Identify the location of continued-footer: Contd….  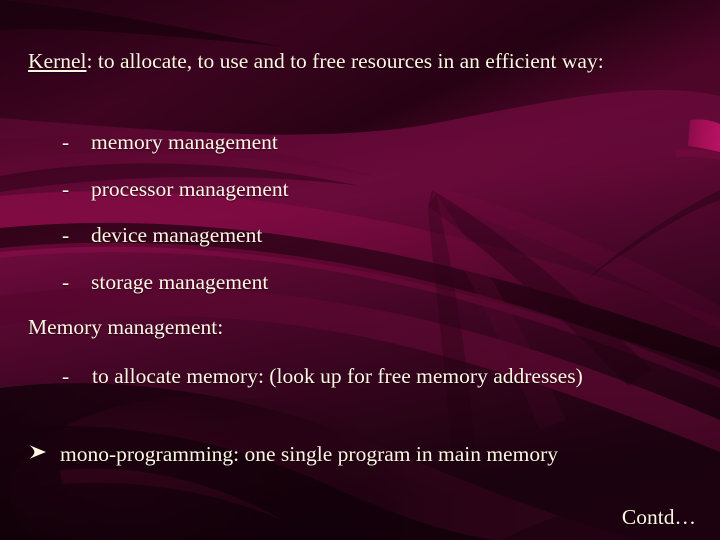
(658, 517).